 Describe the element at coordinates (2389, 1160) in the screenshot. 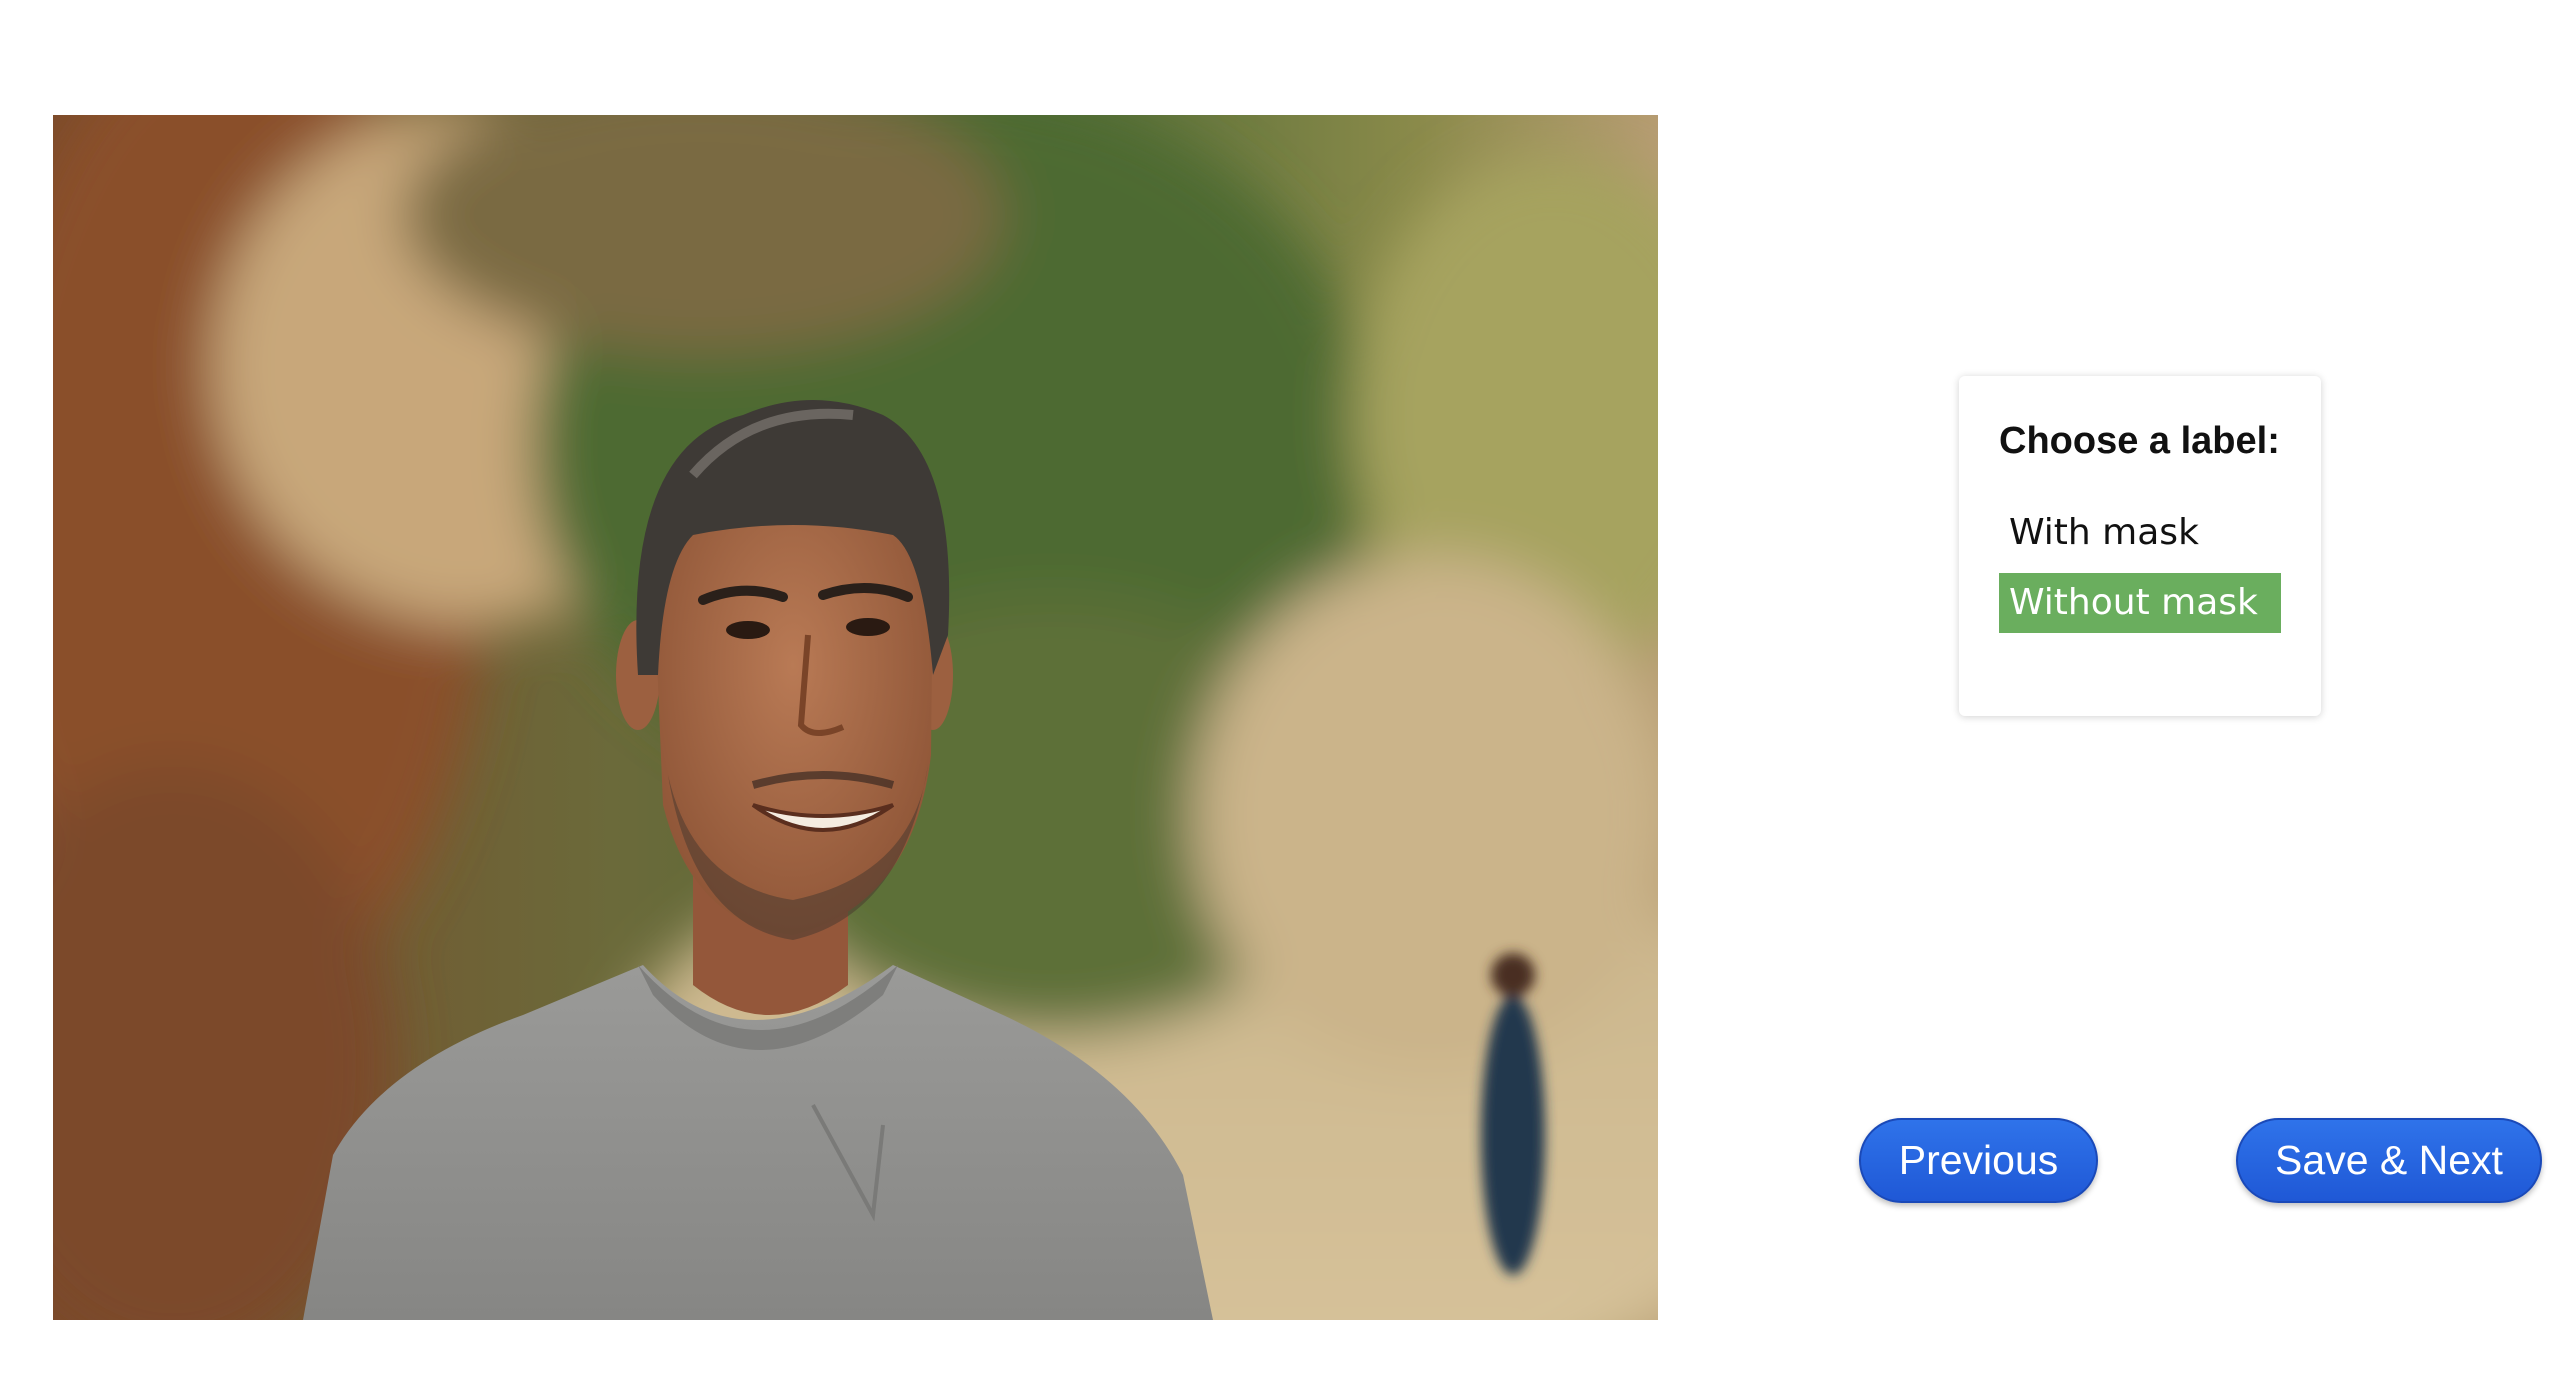

I see `save-next-button: Save & Next` at that location.